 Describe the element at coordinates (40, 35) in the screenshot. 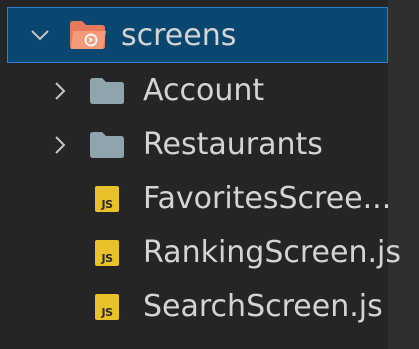

I see `chevron-down-icon` at that location.